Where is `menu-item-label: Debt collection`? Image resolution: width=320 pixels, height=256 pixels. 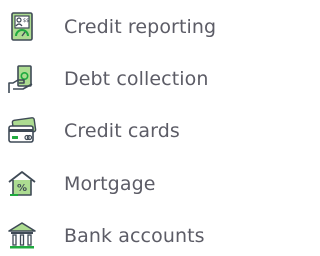 menu-item-label: Debt collection is located at coordinates (136, 79).